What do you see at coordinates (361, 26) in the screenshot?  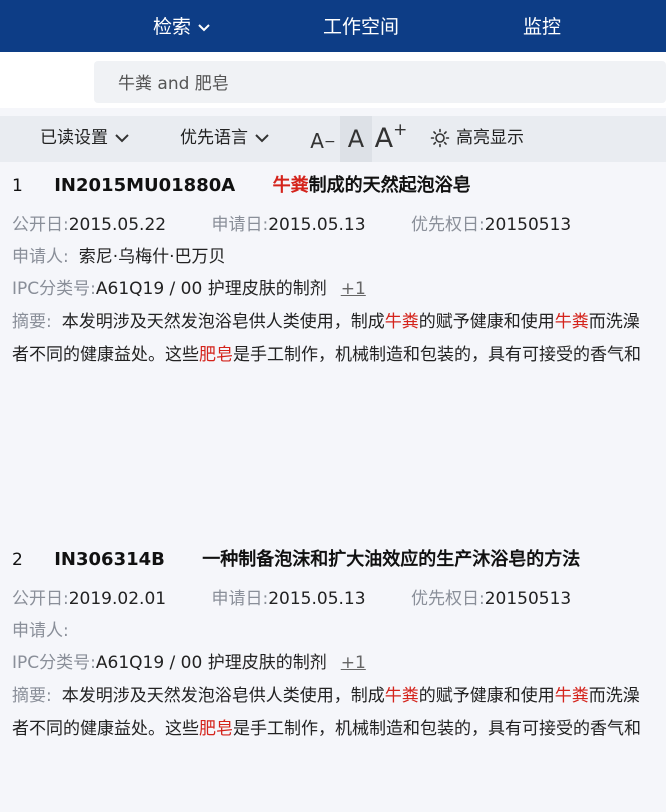 I see `nav-workspace: 工作空间` at bounding box center [361, 26].